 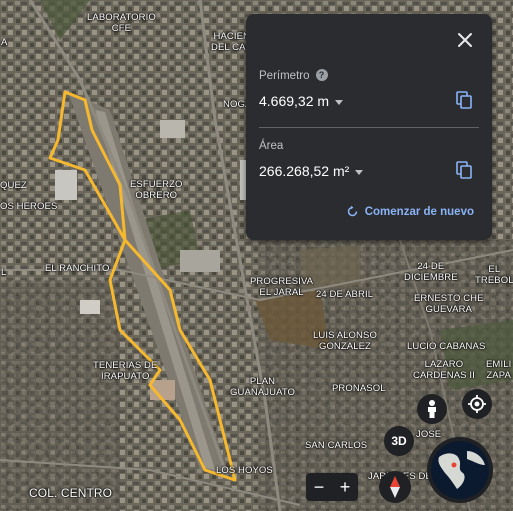 I want to click on place-label: 24 DE ABRIL, so click(x=345, y=294).